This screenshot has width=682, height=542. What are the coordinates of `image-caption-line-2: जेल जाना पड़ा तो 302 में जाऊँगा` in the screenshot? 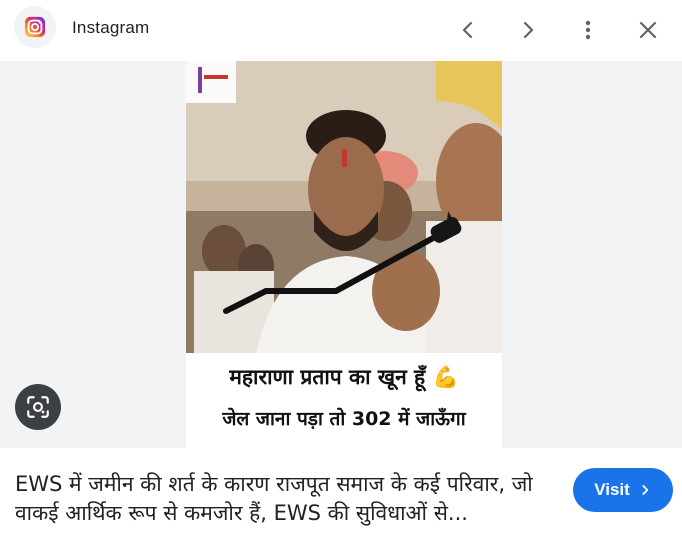 It's located at (344, 419).